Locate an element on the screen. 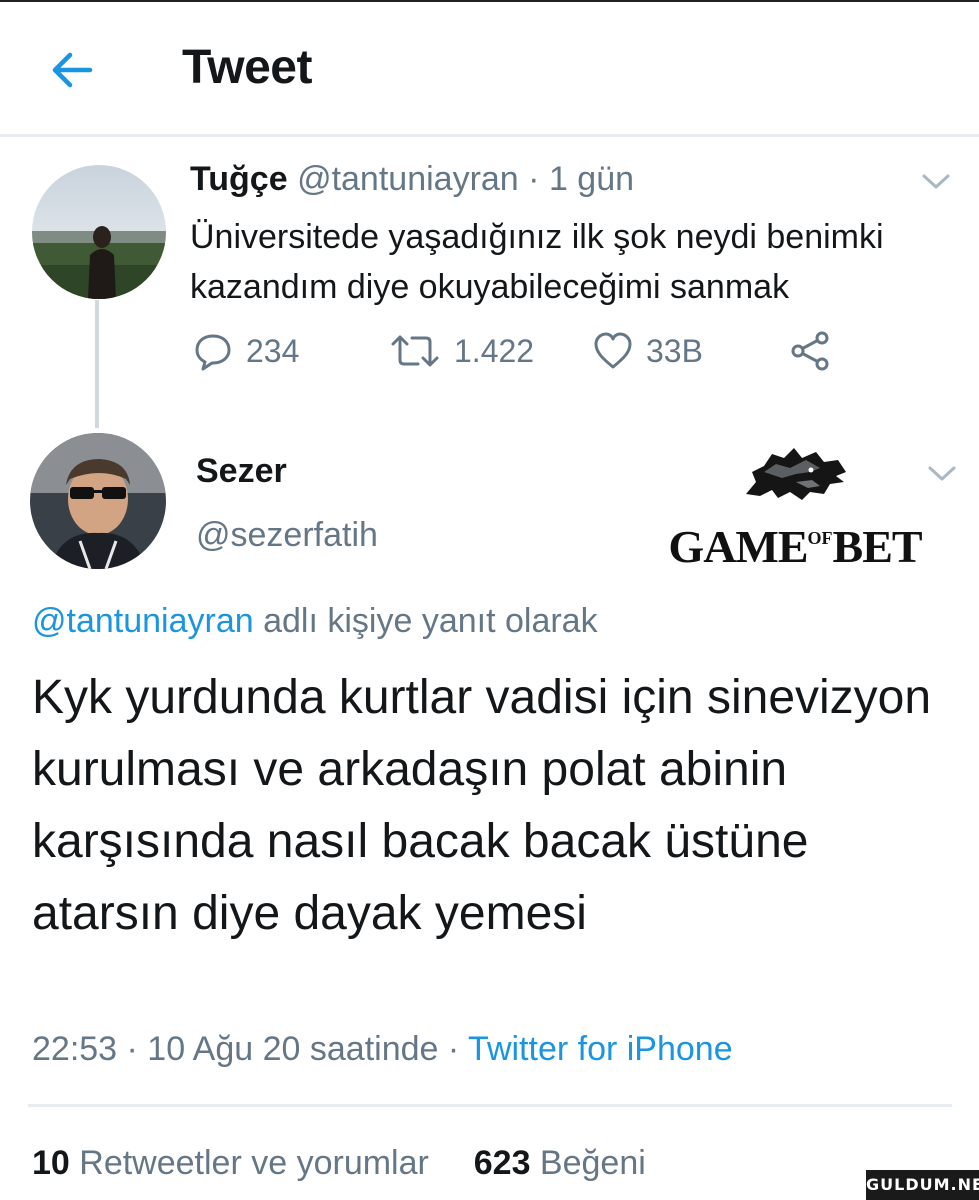 The image size is (979, 1200). avatar-parent is located at coordinates (99, 232).